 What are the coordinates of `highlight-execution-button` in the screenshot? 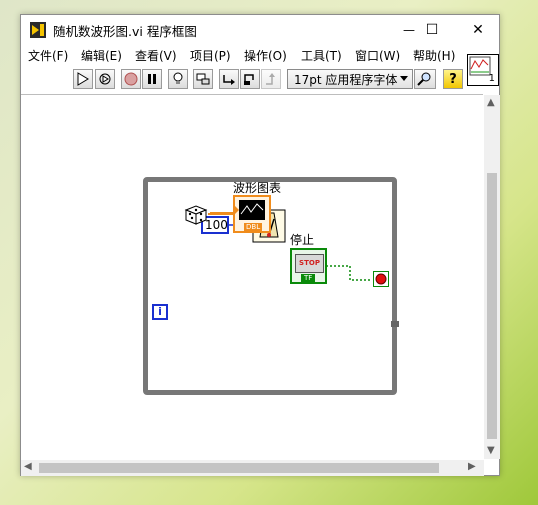 It's located at (178, 79).